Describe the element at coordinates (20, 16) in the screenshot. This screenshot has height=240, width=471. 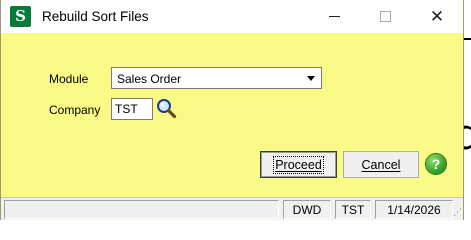
I see `app-logo-icon: S` at that location.